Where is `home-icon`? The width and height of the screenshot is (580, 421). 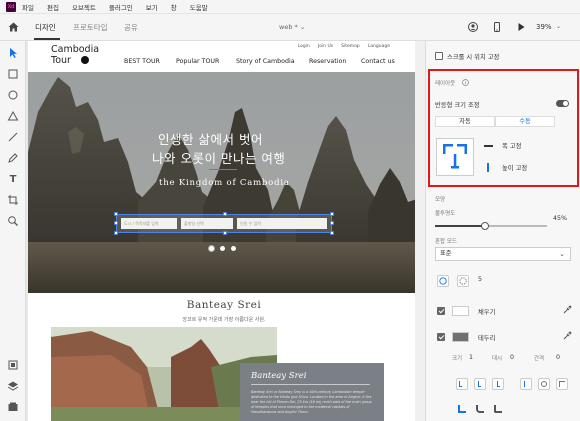
home-icon is located at coordinates (13, 27).